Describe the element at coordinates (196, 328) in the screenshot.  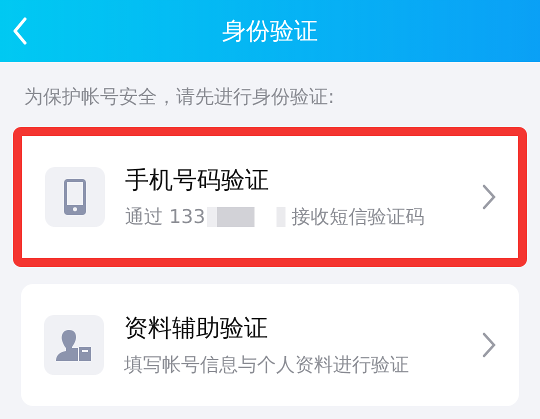
I see `option-title: 资料辅助验证` at that location.